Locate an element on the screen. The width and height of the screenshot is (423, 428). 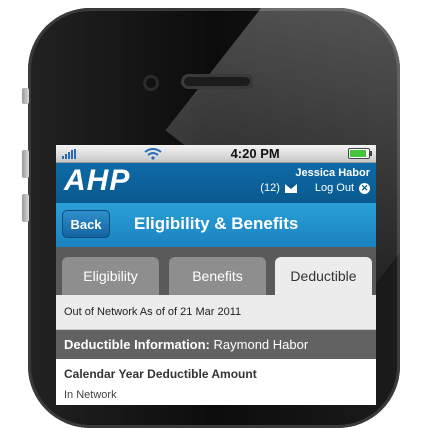
network-date: Out of Network As of of 21 Mar 2011 is located at coordinates (216, 312).